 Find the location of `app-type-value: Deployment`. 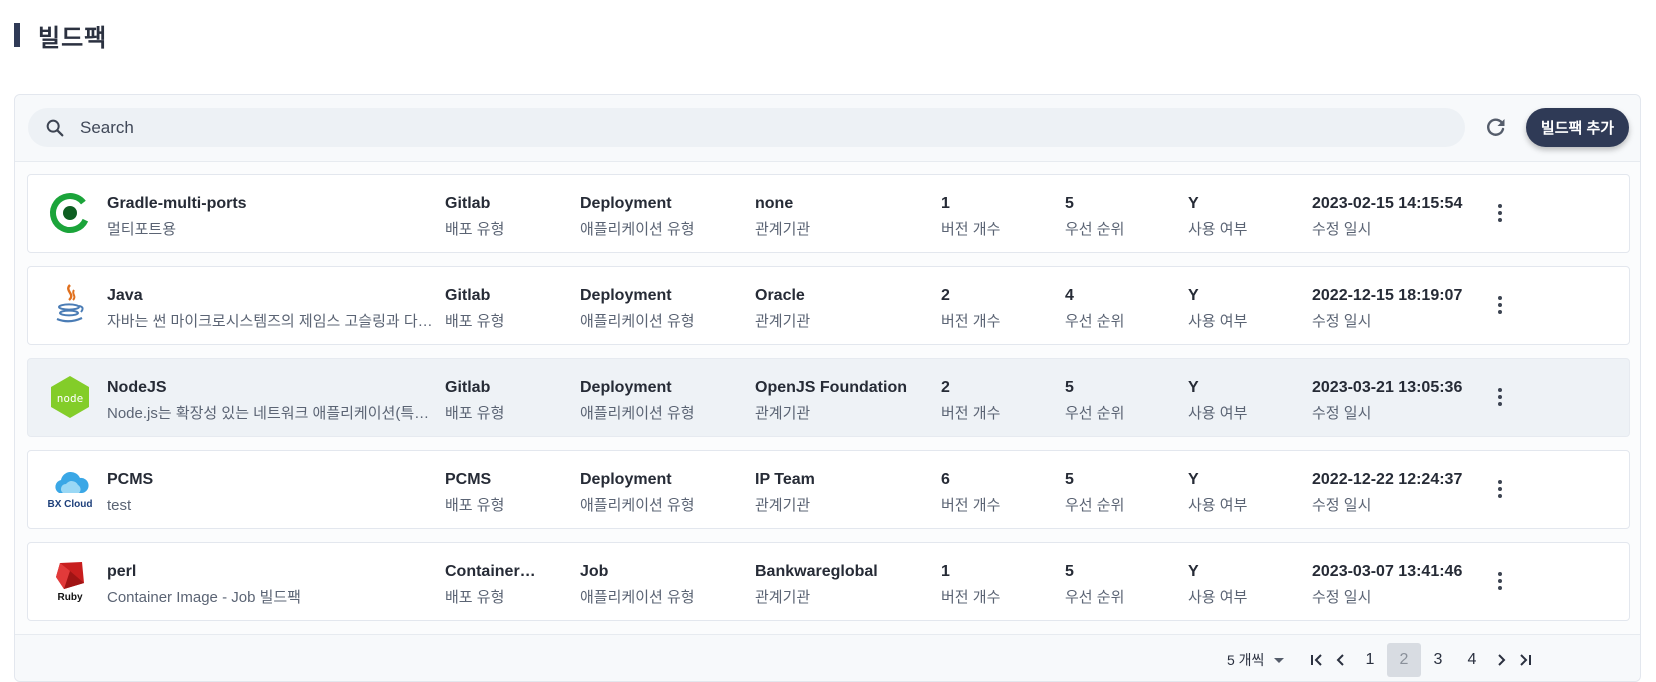

app-type-value: Deployment is located at coordinates (626, 295).